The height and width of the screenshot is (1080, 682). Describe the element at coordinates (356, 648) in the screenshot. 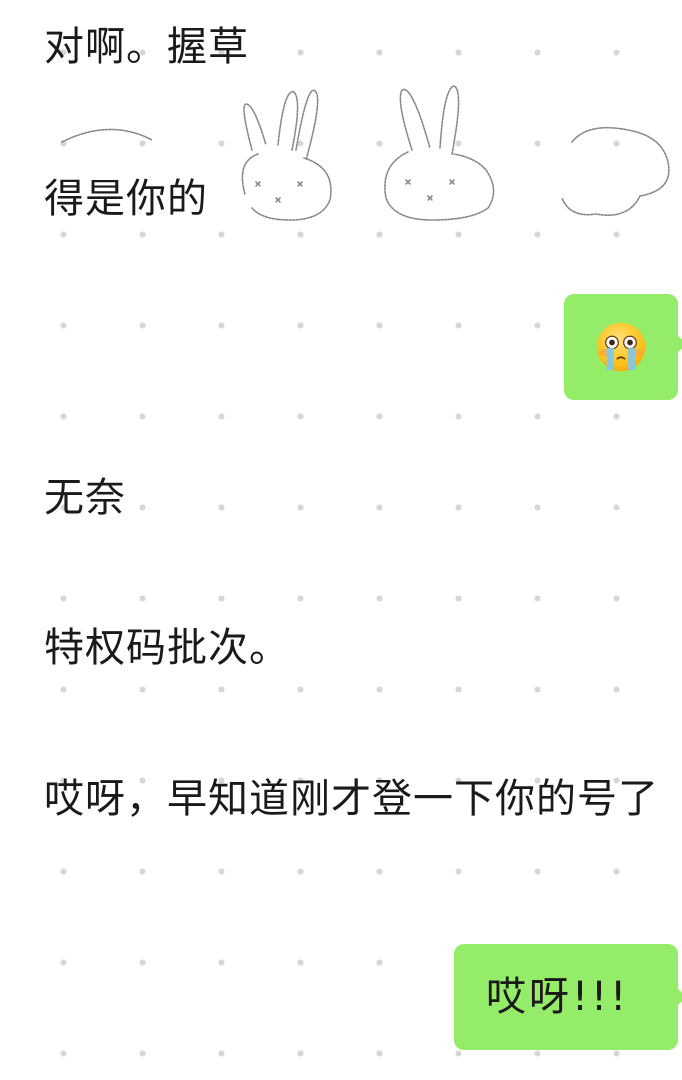

I see `message-text: 特权码批次。` at that location.